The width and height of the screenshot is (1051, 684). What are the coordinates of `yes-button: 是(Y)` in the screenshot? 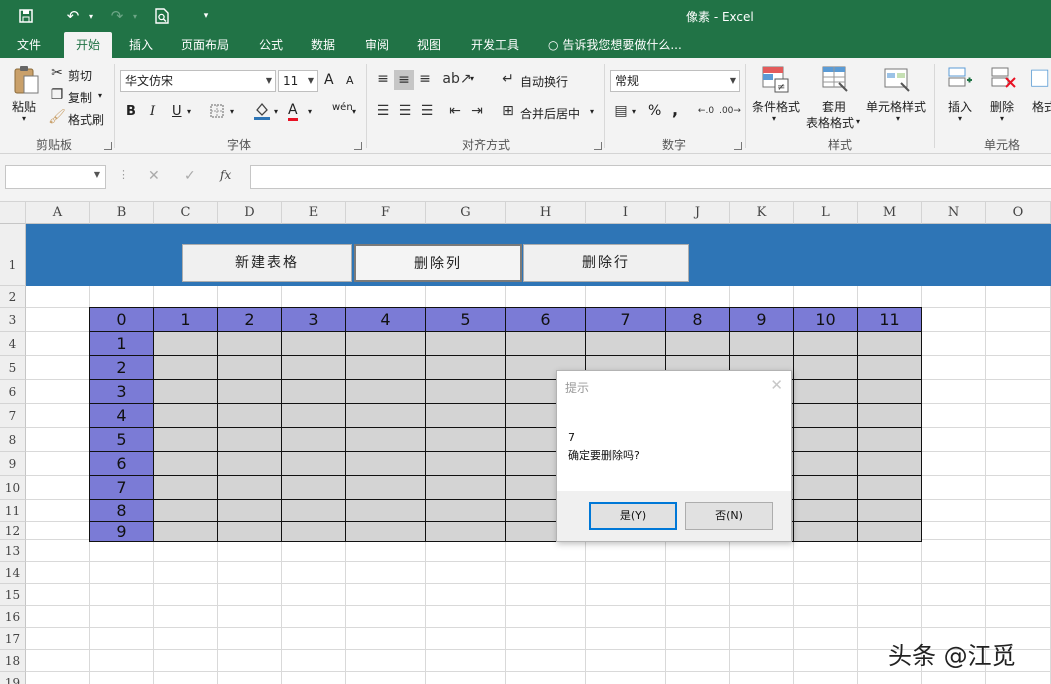 It's located at (633, 516).